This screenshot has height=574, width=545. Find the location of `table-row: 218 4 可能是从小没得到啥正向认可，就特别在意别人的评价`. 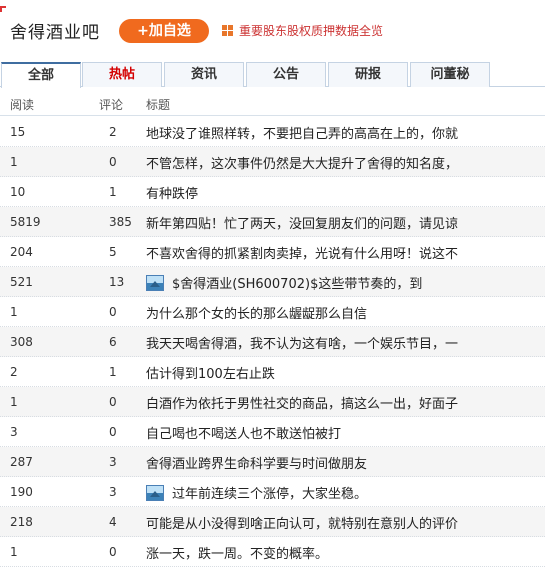

table-row: 218 4 可能是从小没得到啥正向认可，就特别在意别人的评价 is located at coordinates (272, 522).